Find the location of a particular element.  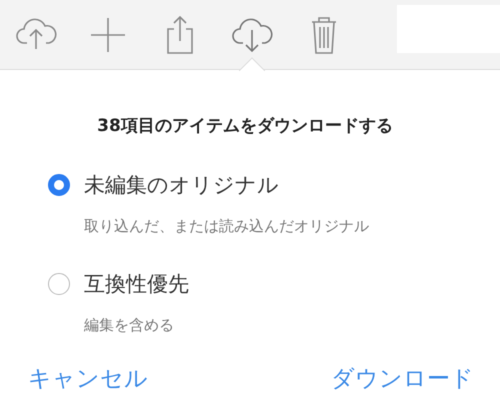

dialog-title: 38項目のアイテムをダウンロードする is located at coordinates (245, 126).